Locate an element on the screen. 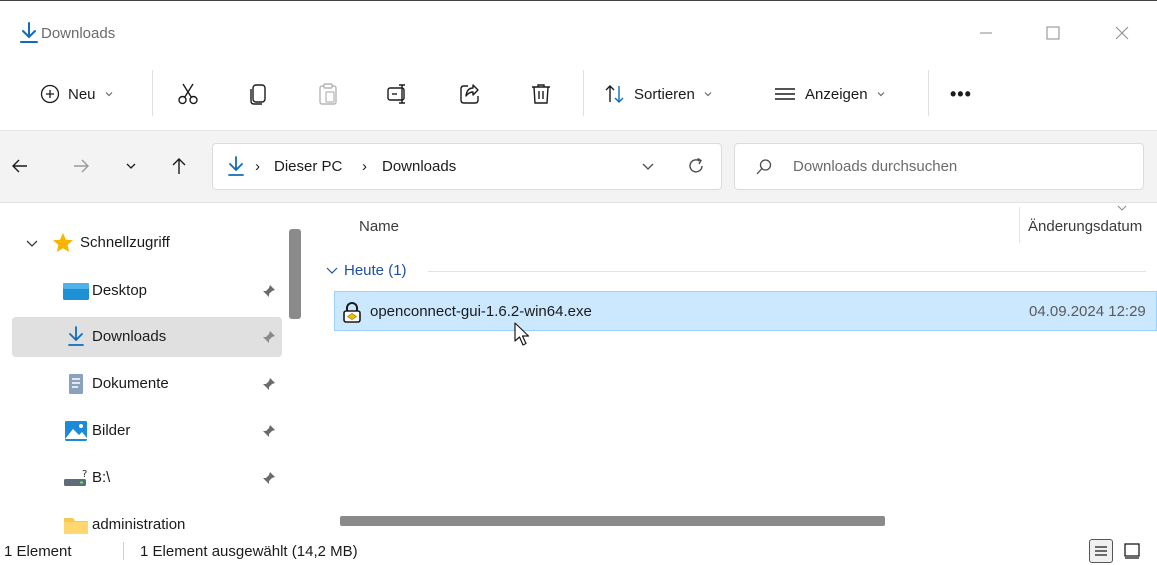 The height and width of the screenshot is (565, 1157). recent-locations-button is located at coordinates (131, 166).